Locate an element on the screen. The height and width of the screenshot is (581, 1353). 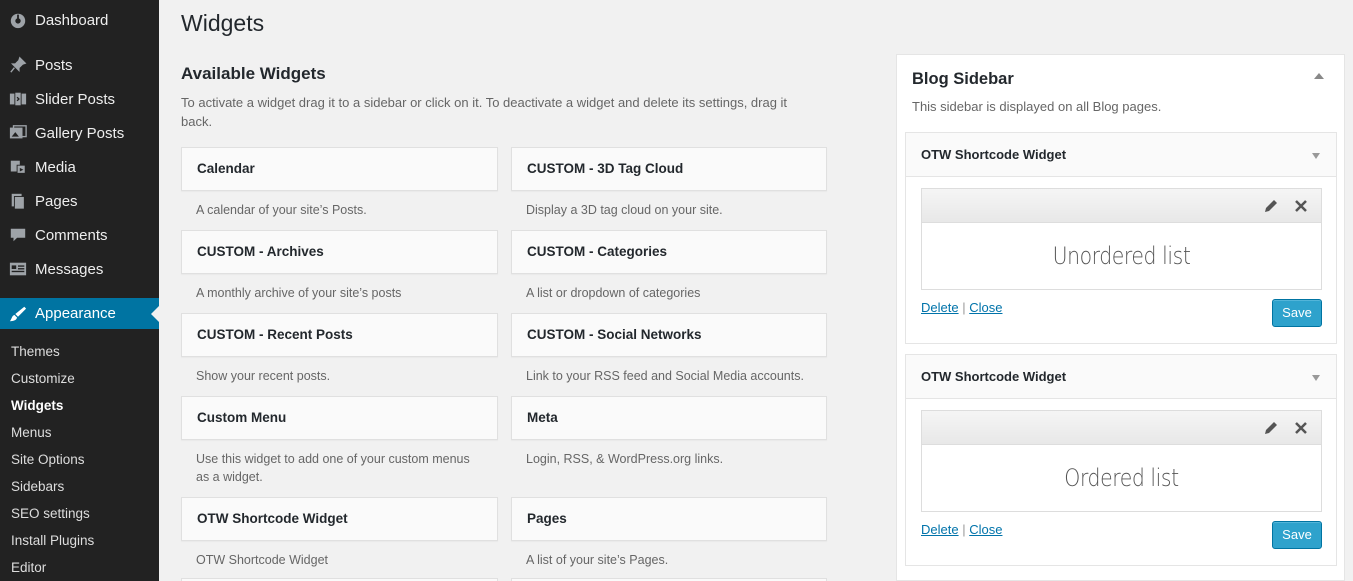
menu-label: Gallery Posts is located at coordinates (80, 133).